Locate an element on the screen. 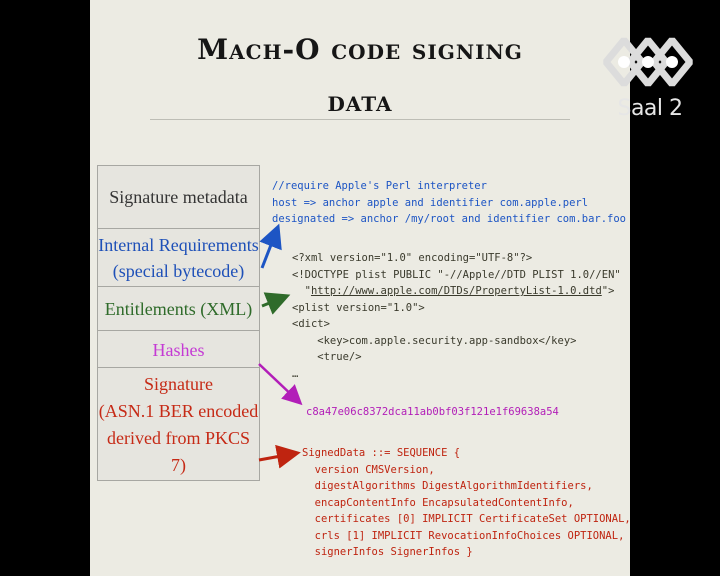  magenta-arrow-icon is located at coordinates (280, 384).